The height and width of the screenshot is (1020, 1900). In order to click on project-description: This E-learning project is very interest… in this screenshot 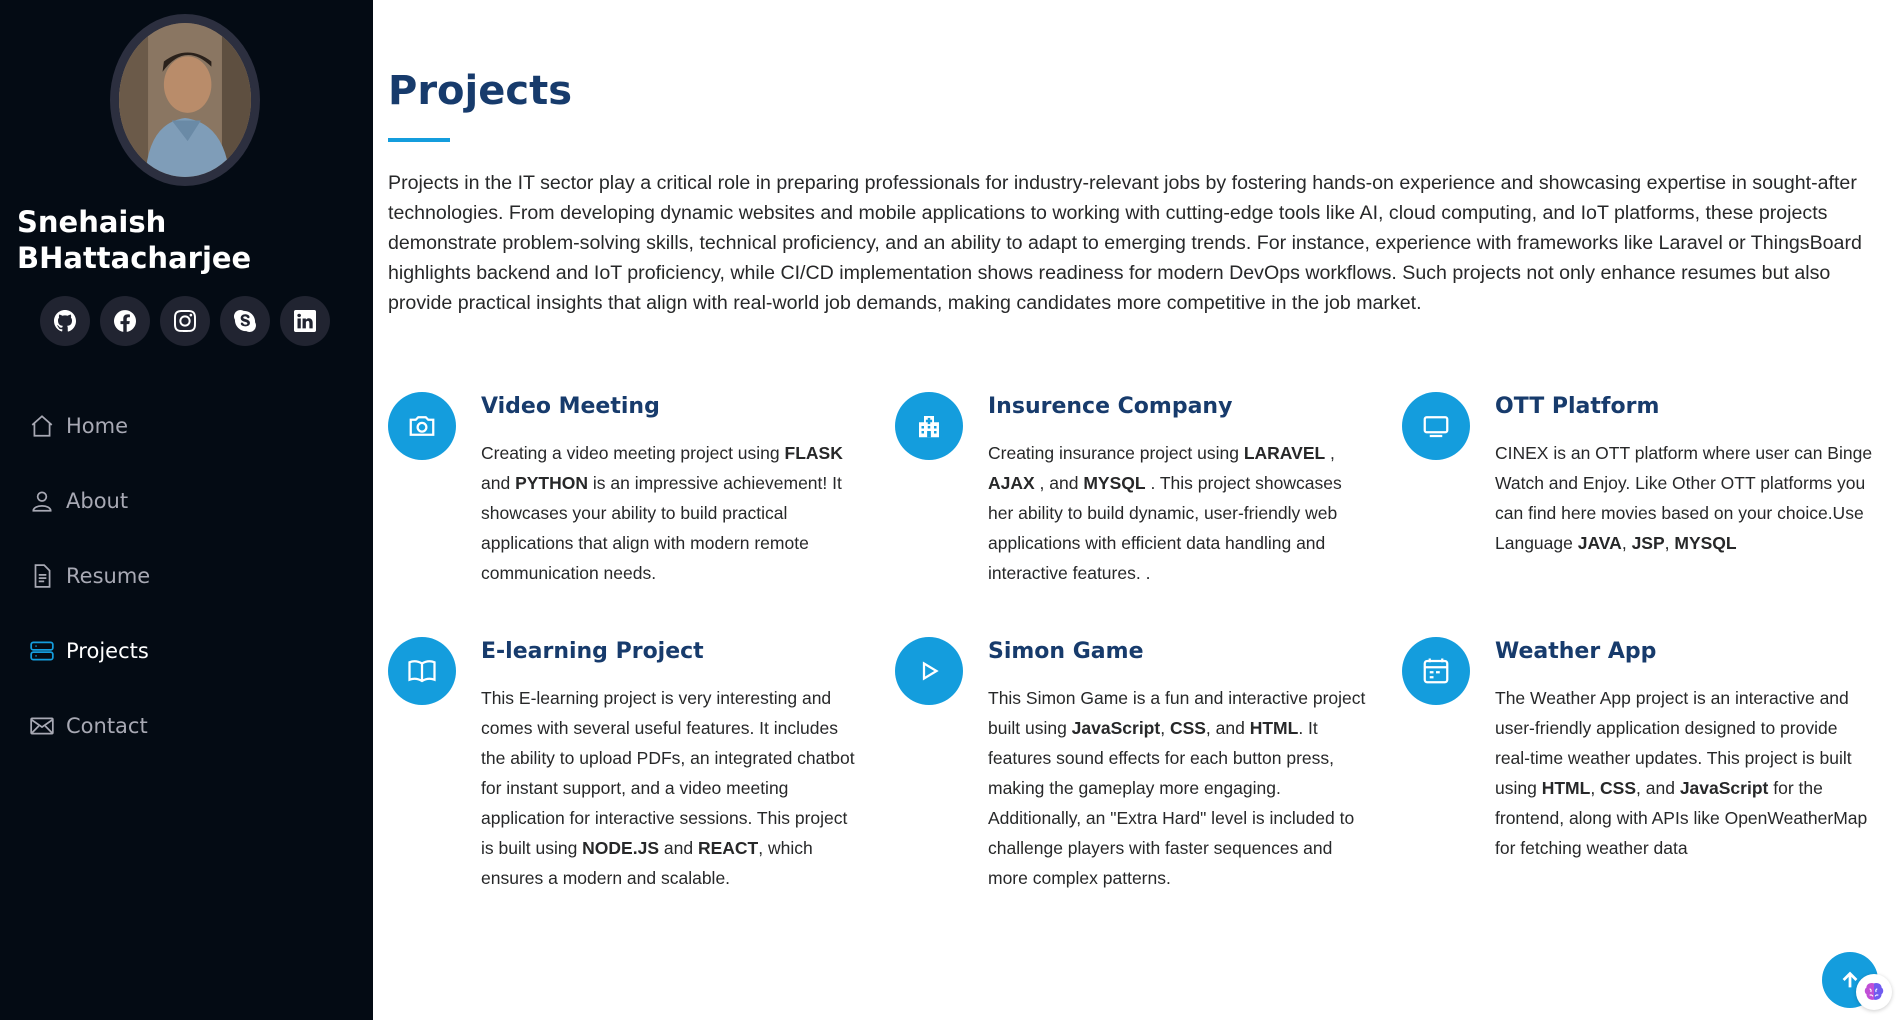, I will do `click(671, 788)`.